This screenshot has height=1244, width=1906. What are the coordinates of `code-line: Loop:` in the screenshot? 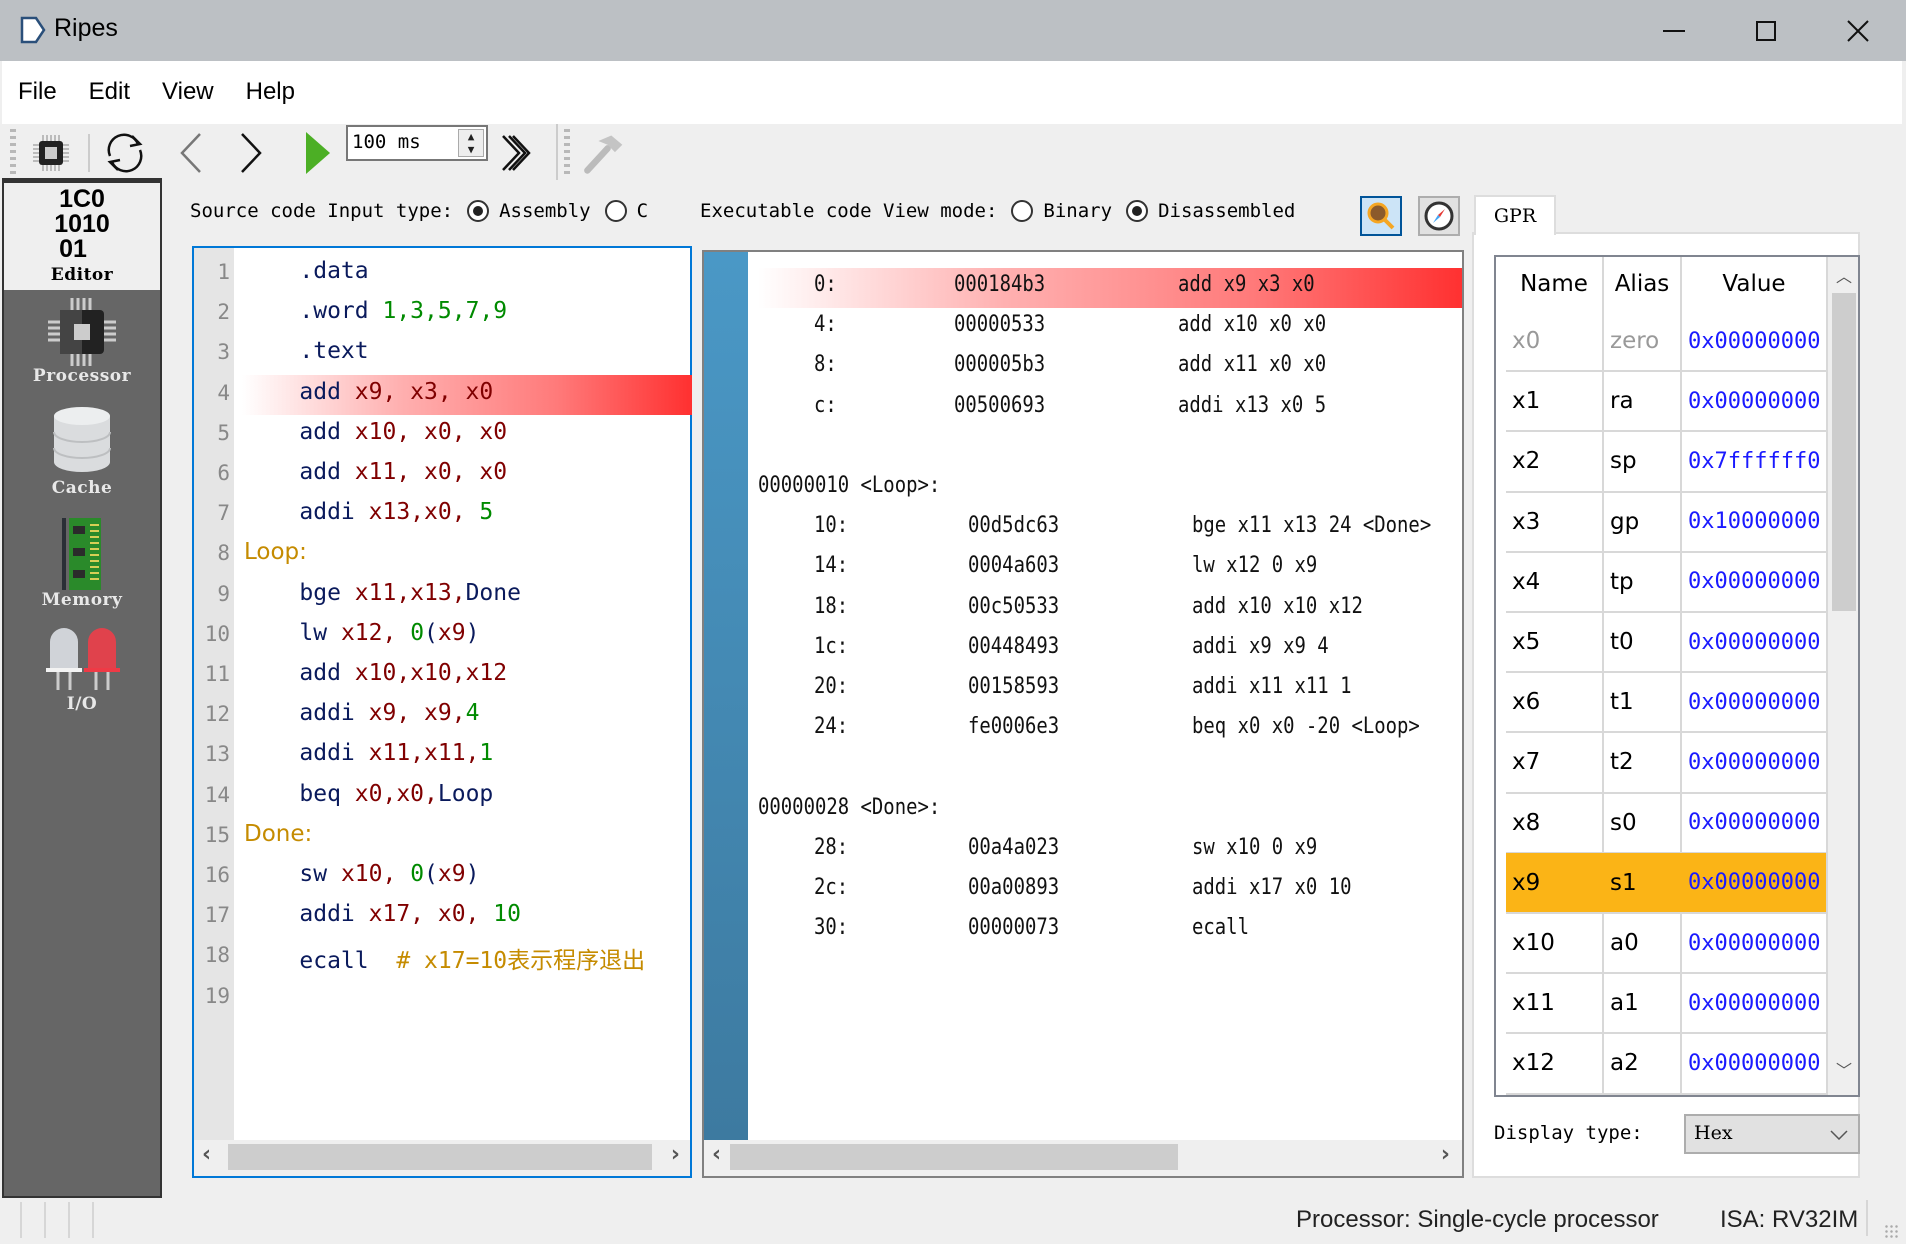 It's located at (275, 552).